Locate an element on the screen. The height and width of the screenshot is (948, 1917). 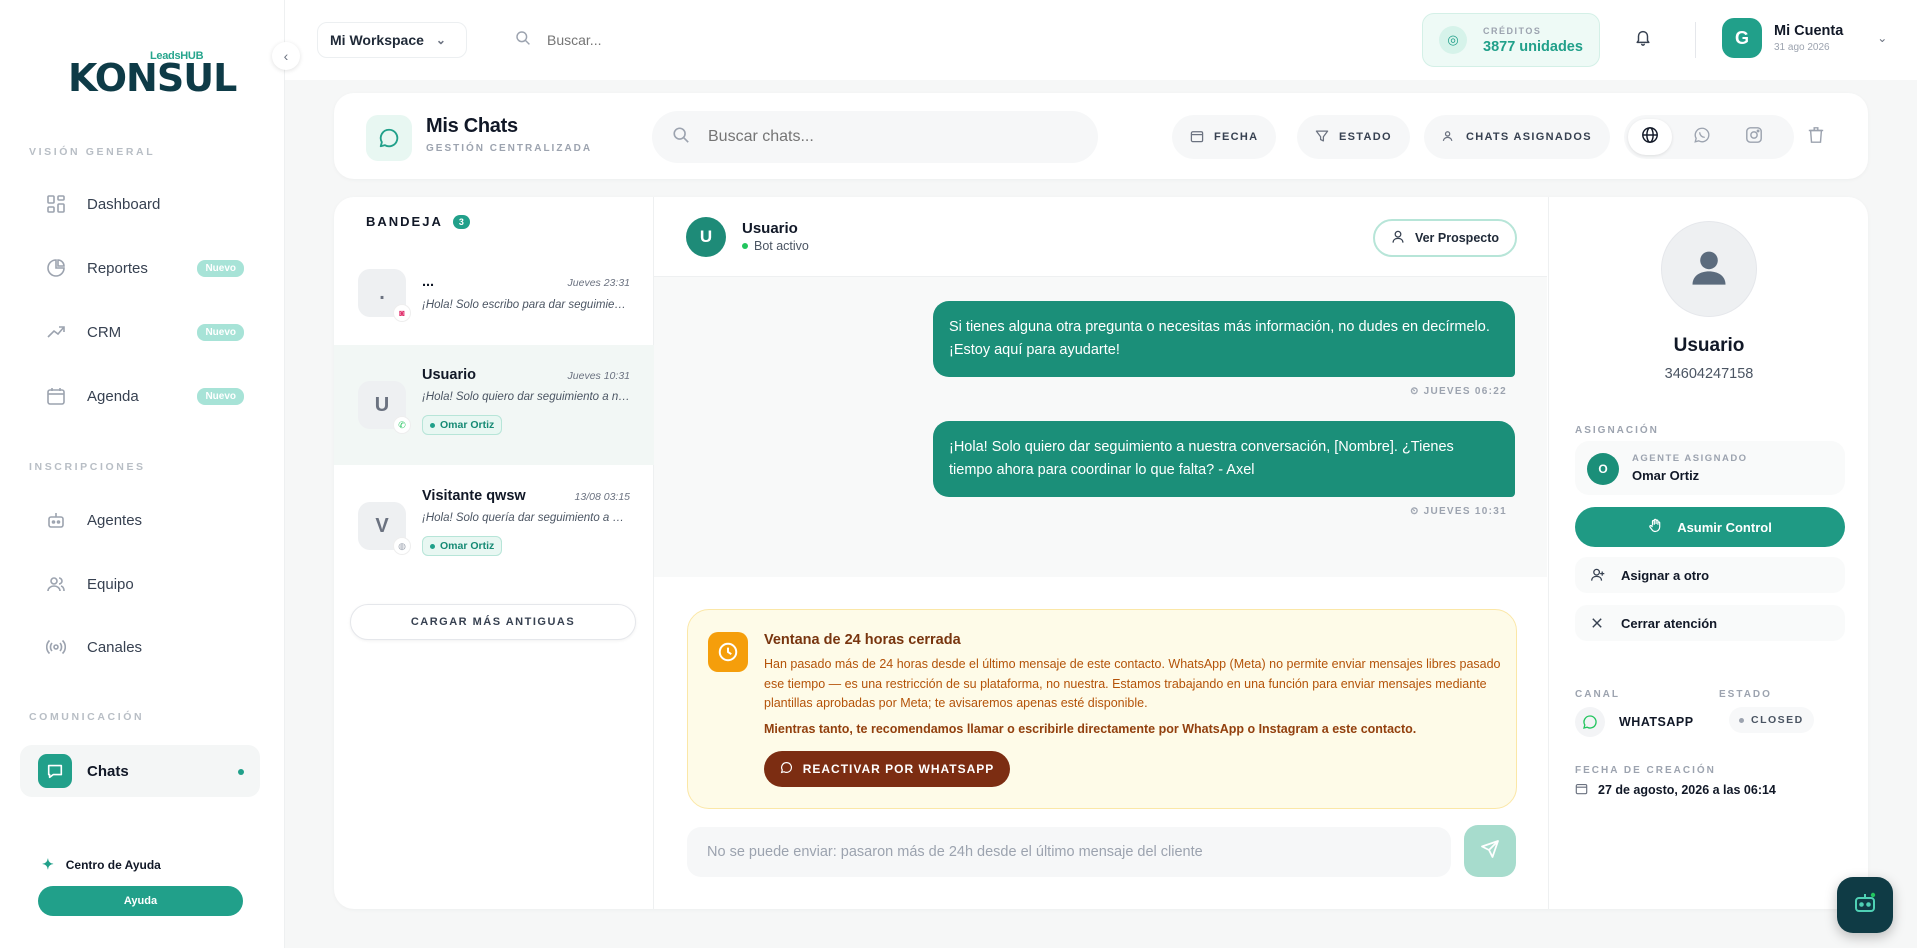
load-older-button: CARGAR MÁS ANTIGUAS is located at coordinates (493, 622).